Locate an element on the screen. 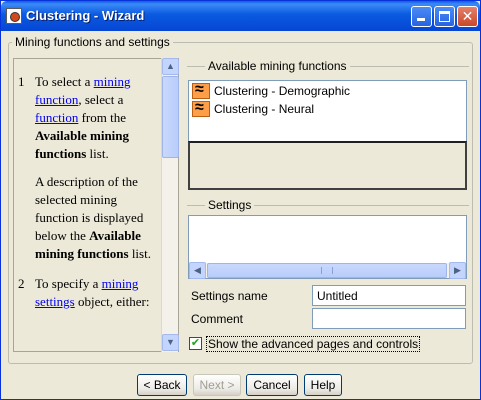 The image size is (481, 400). settings-name-field is located at coordinates (389, 295).